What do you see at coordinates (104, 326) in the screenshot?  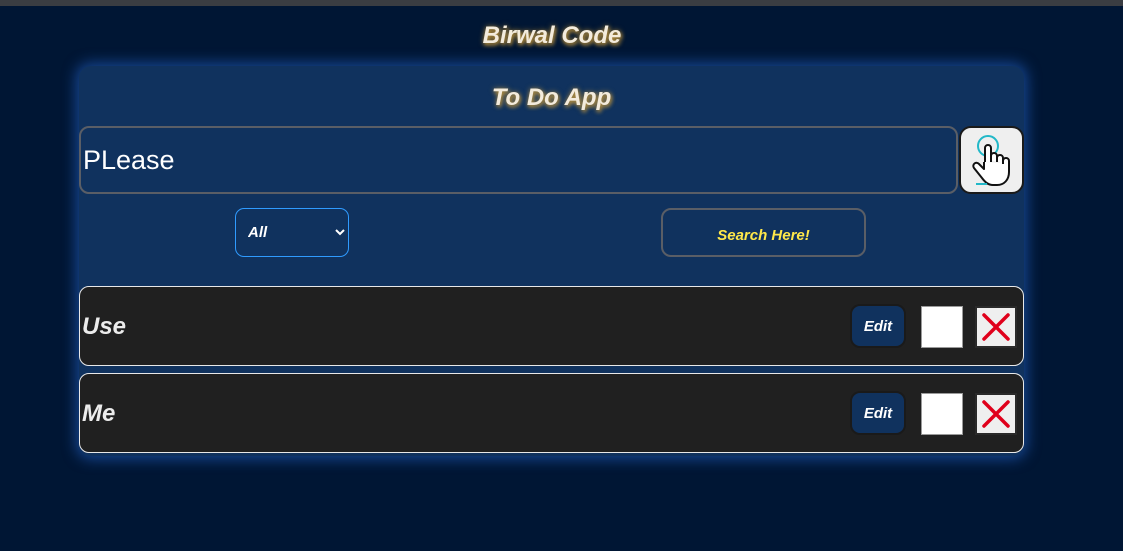 I see `task-text: Use` at bounding box center [104, 326].